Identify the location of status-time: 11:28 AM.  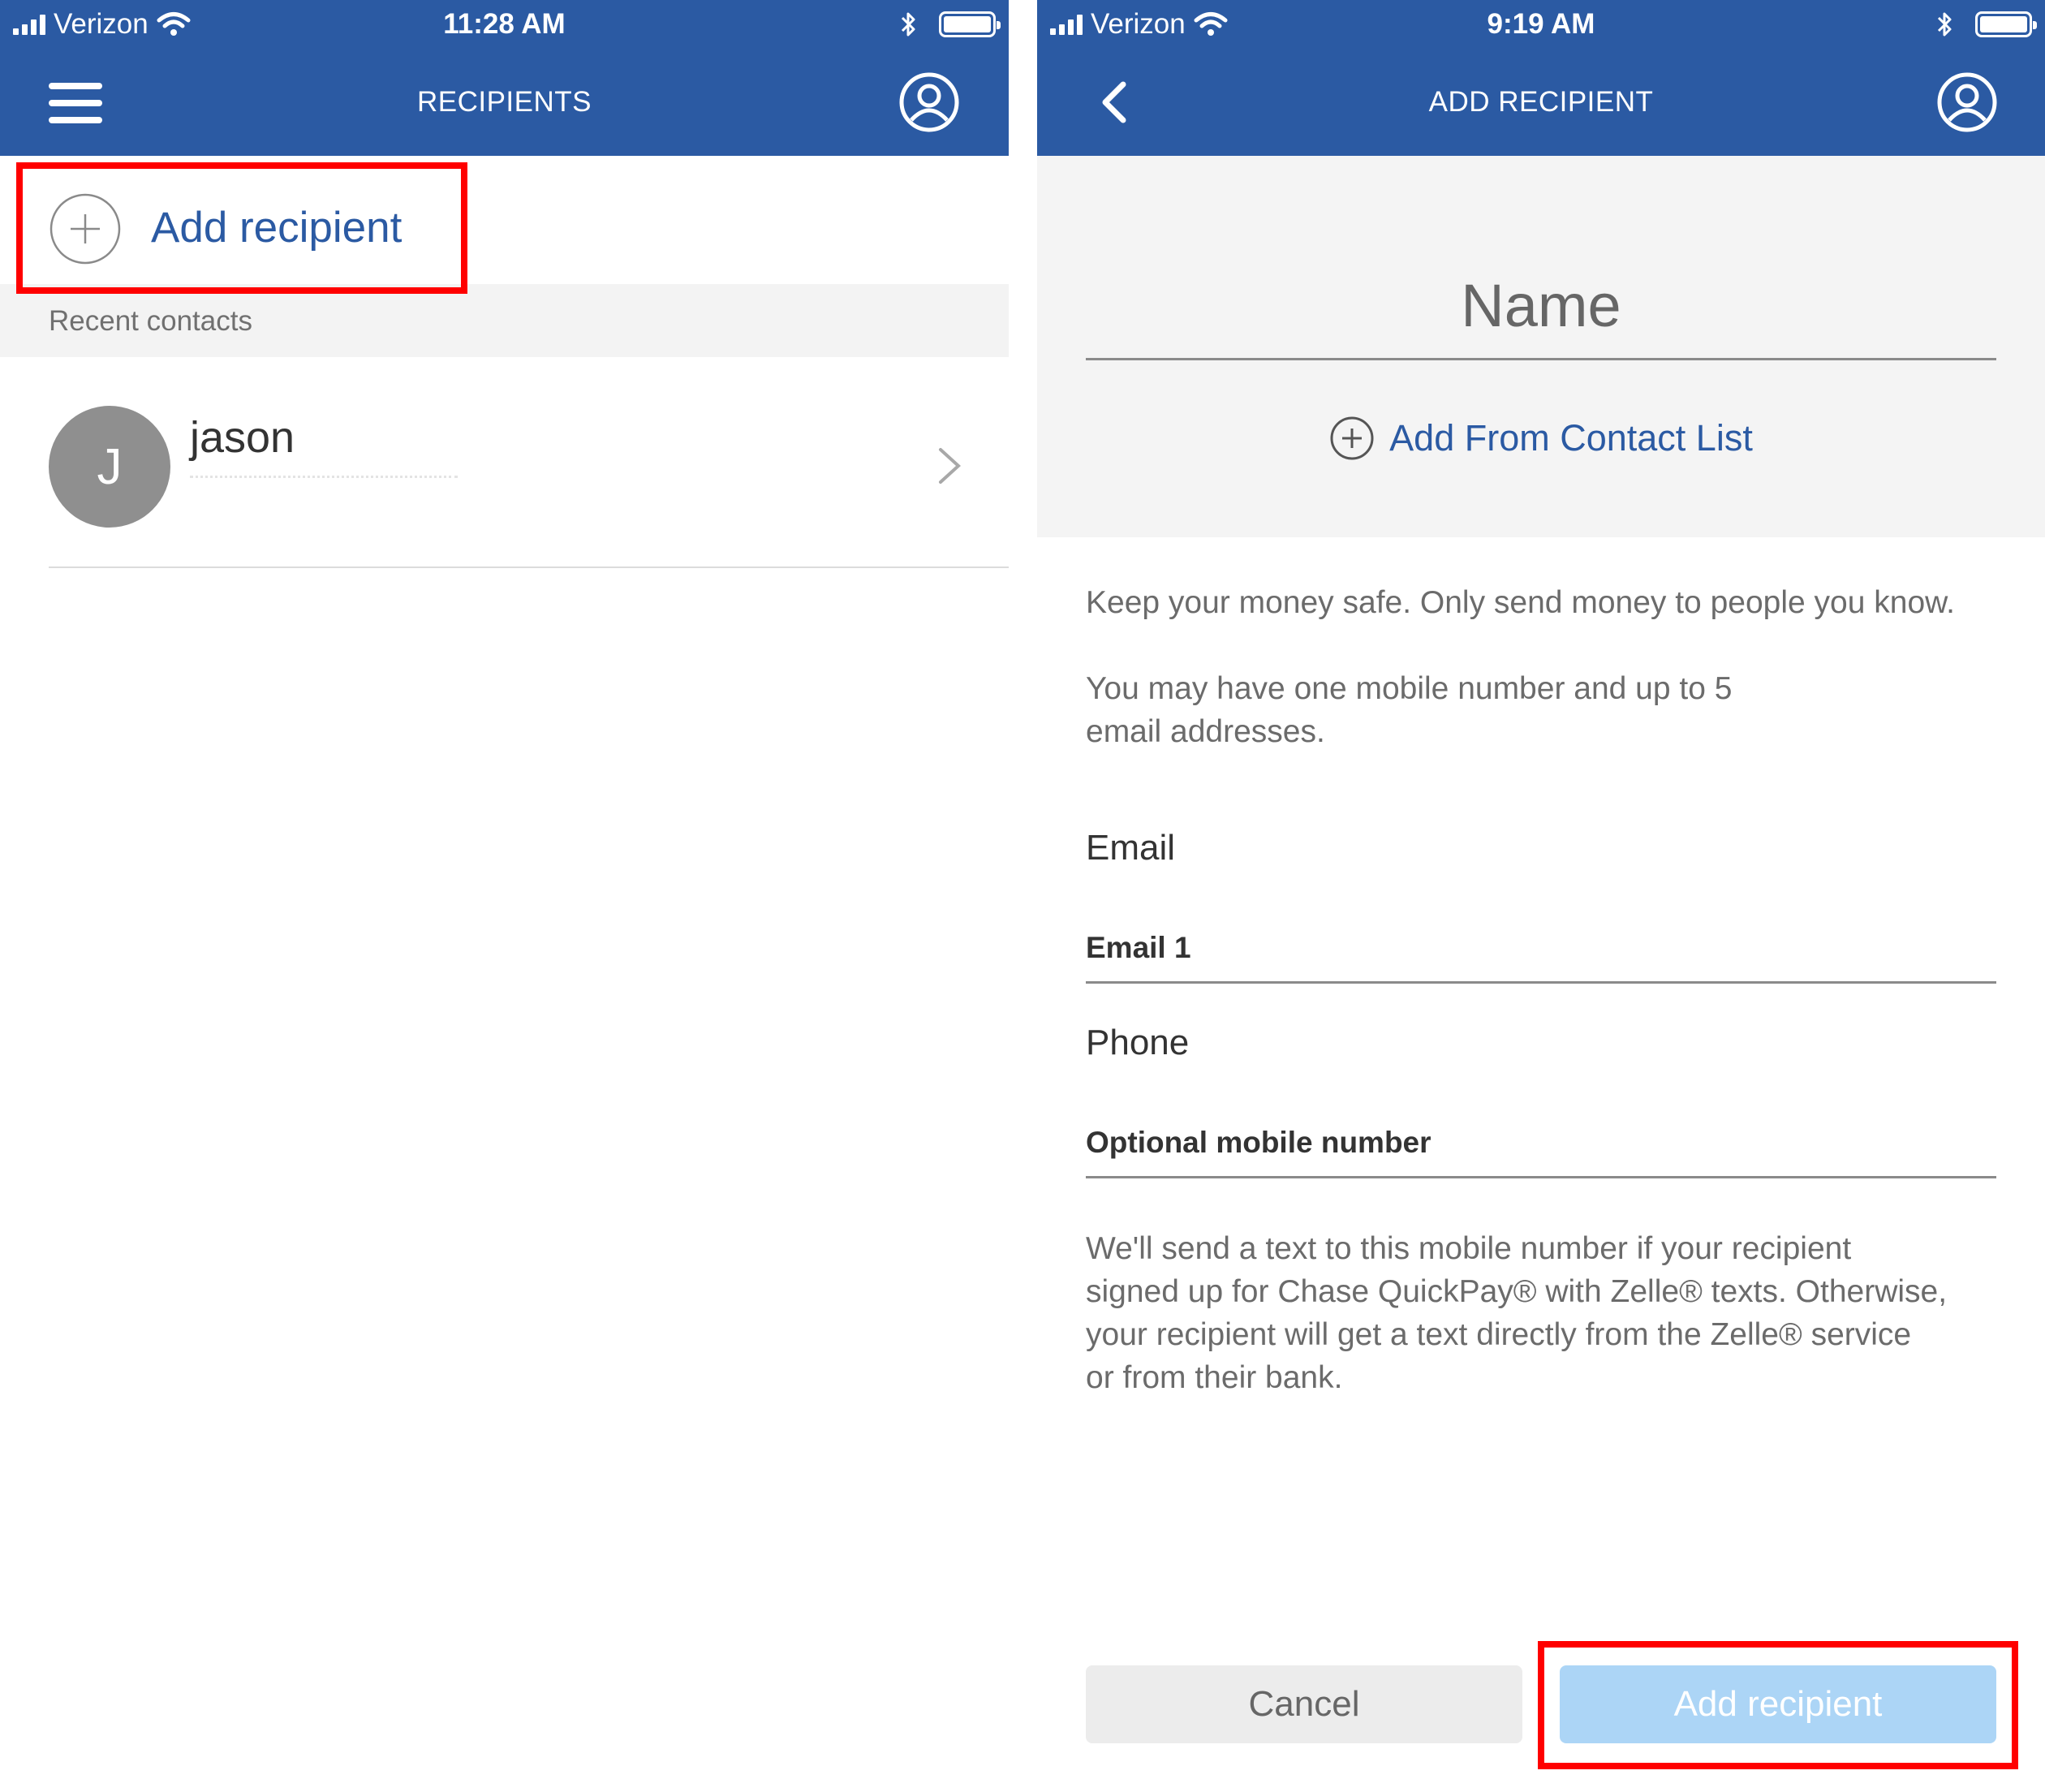
(504, 24).